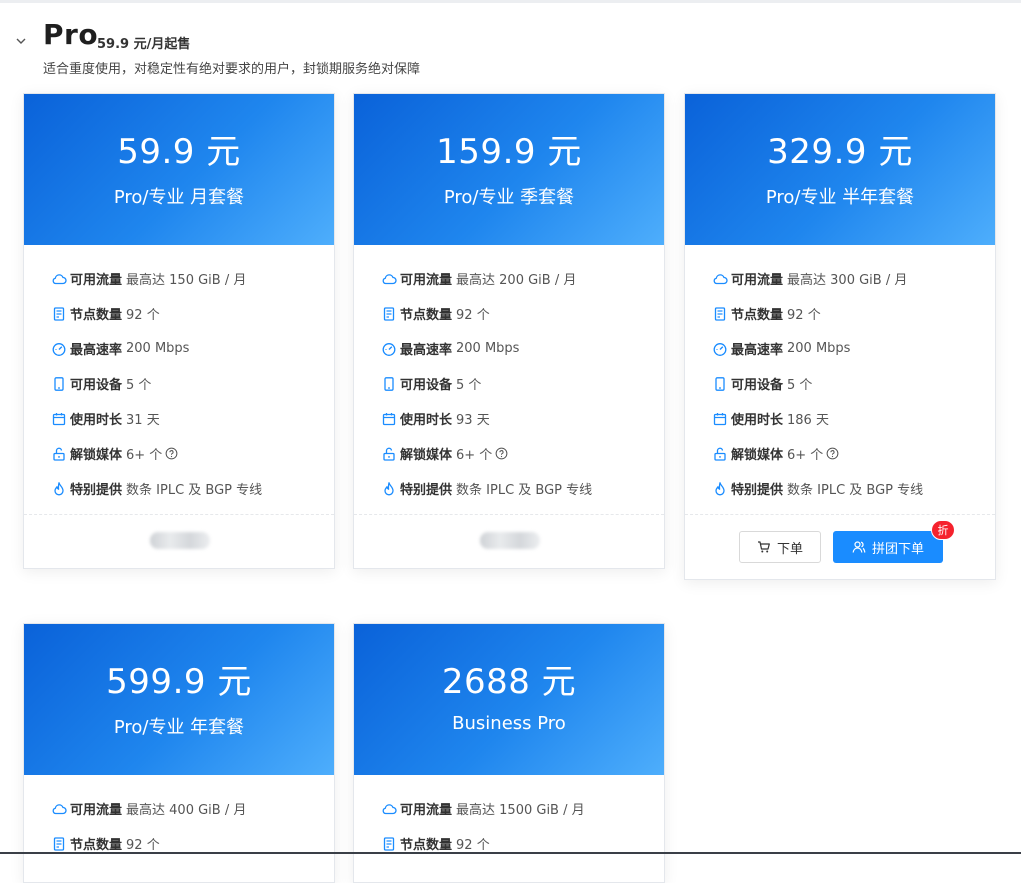 Image resolution: width=1021 pixels, height=883 pixels. Describe the element at coordinates (509, 723) in the screenshot. I see `plan-name: Business Pro` at that location.